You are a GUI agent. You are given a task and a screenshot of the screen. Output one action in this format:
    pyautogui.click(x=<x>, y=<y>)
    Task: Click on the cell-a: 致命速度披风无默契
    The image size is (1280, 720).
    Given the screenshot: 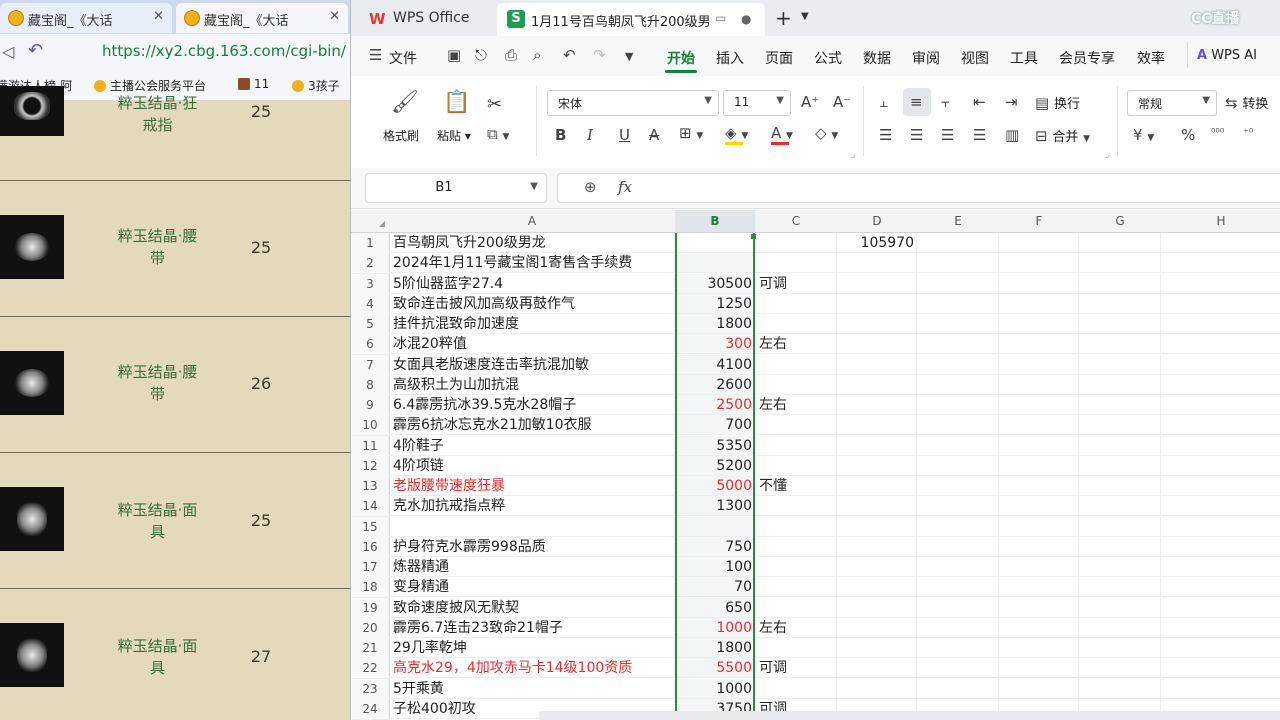 What is the action you would take?
    pyautogui.click(x=532, y=608)
    